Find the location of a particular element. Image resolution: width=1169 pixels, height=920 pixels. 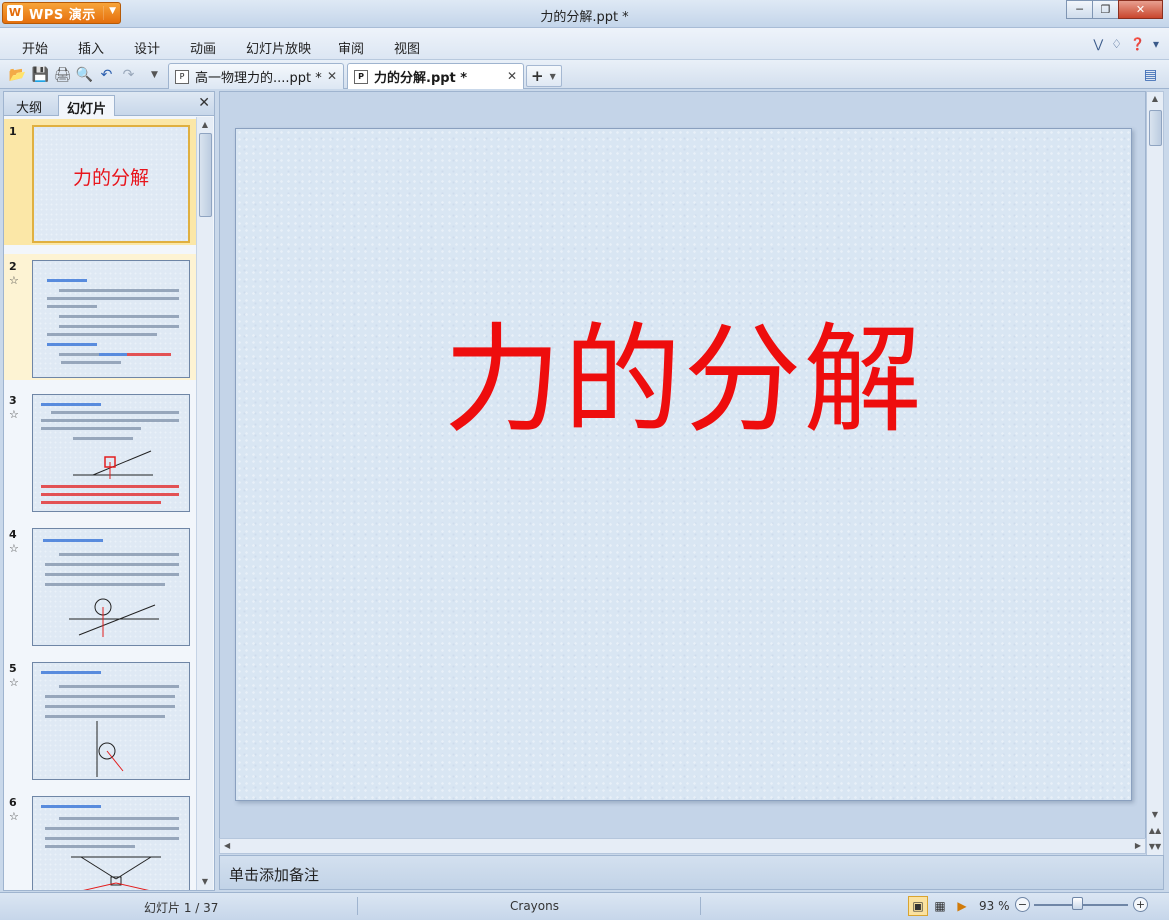

slide-indicator: 幻灯片 1 / 37 is located at coordinates (181, 908).